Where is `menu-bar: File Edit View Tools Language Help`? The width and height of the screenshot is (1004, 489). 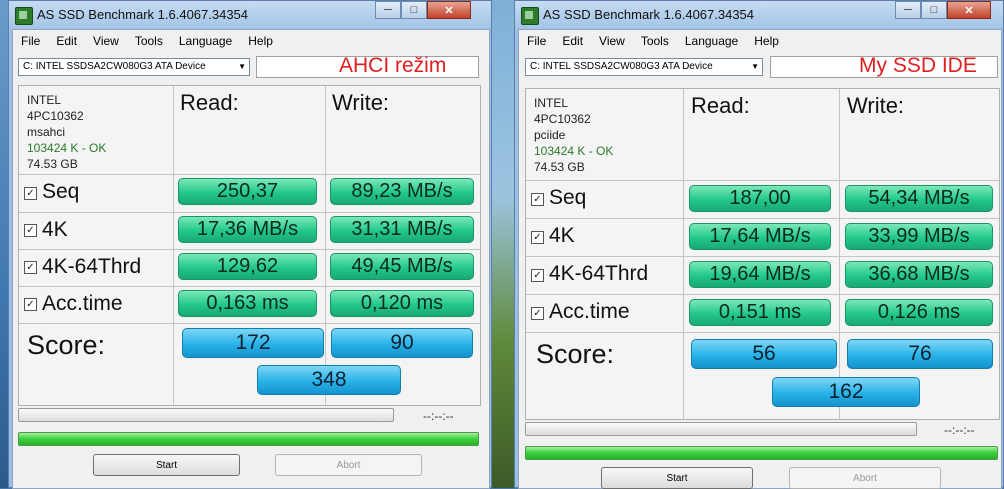
menu-bar: File Edit View Tools Language Help is located at coordinates (251, 41).